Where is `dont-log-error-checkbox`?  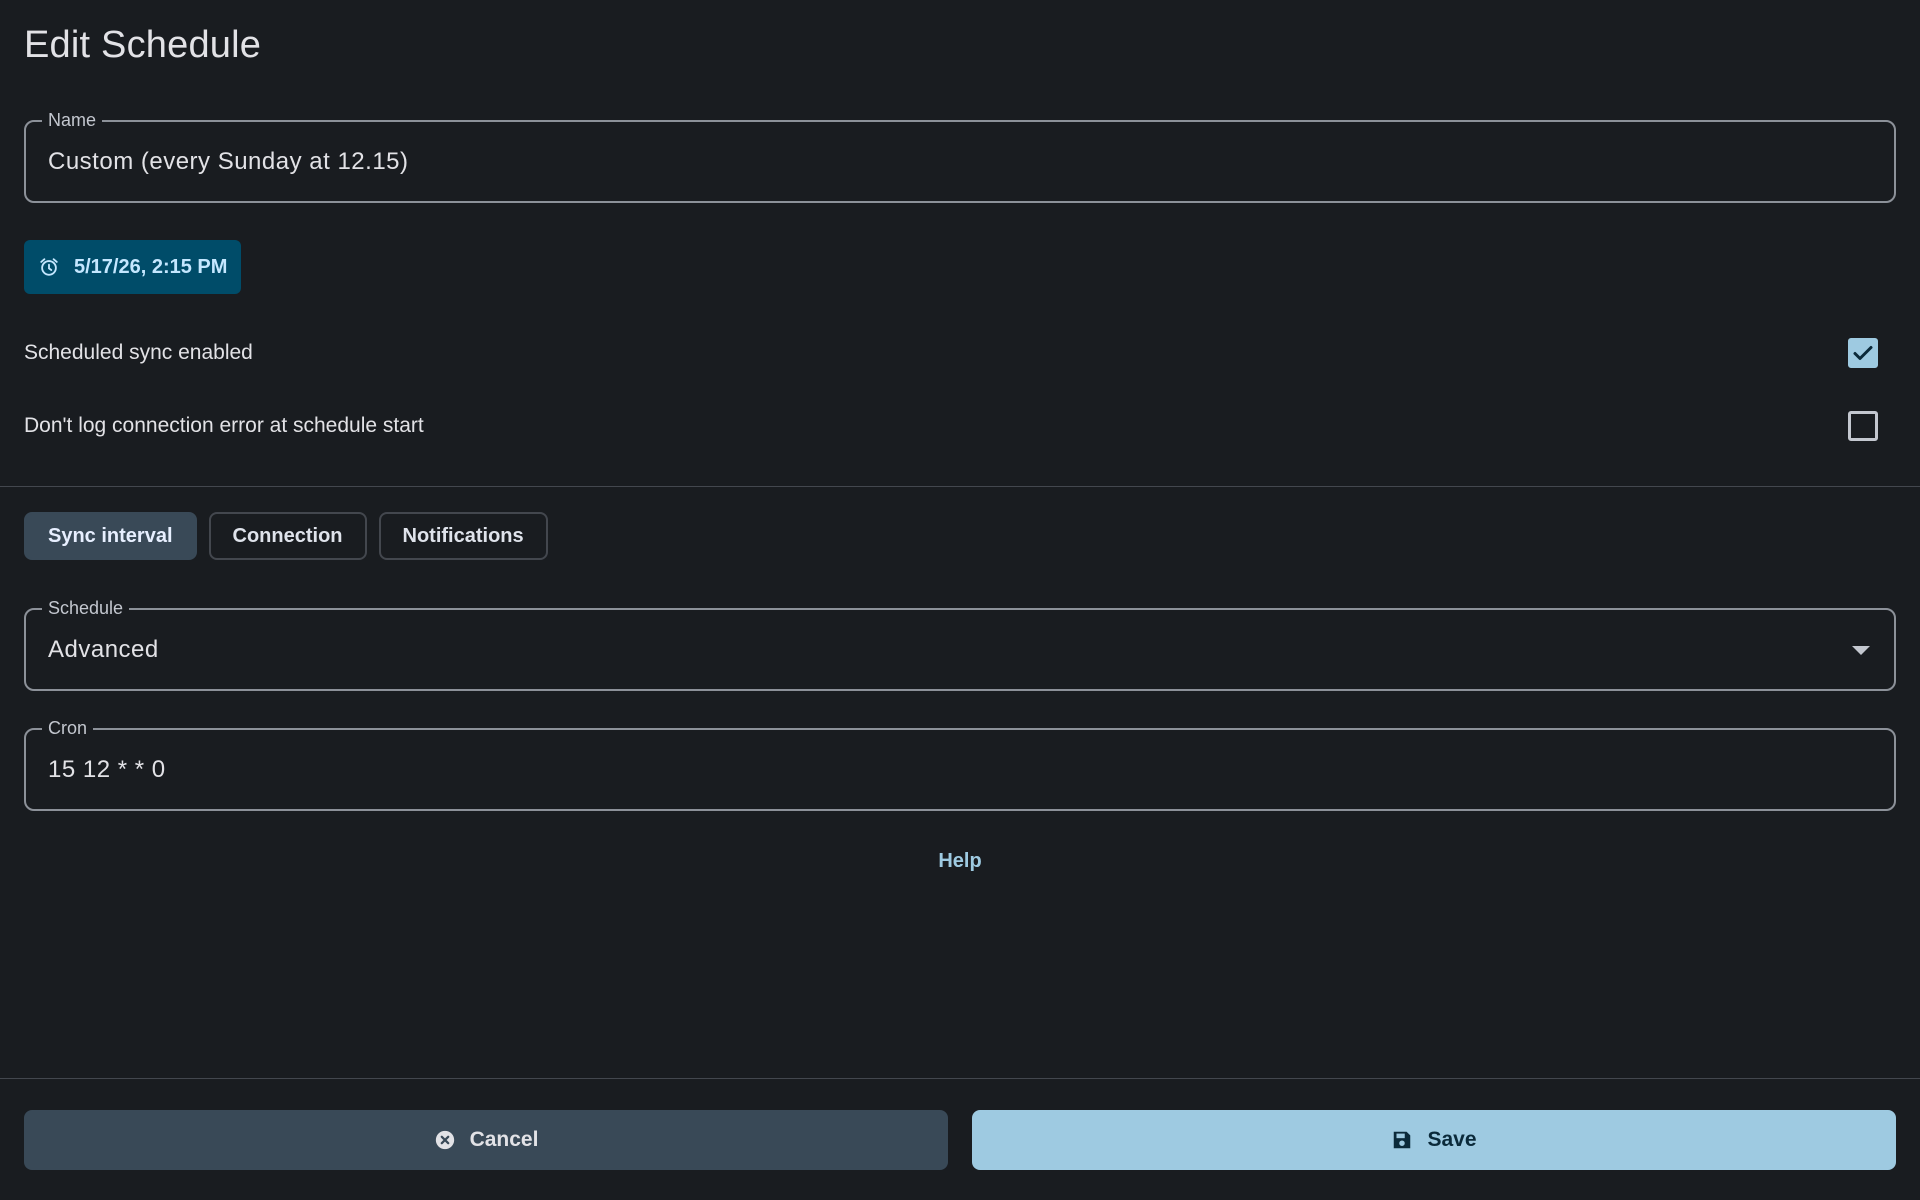 dont-log-error-checkbox is located at coordinates (1863, 426).